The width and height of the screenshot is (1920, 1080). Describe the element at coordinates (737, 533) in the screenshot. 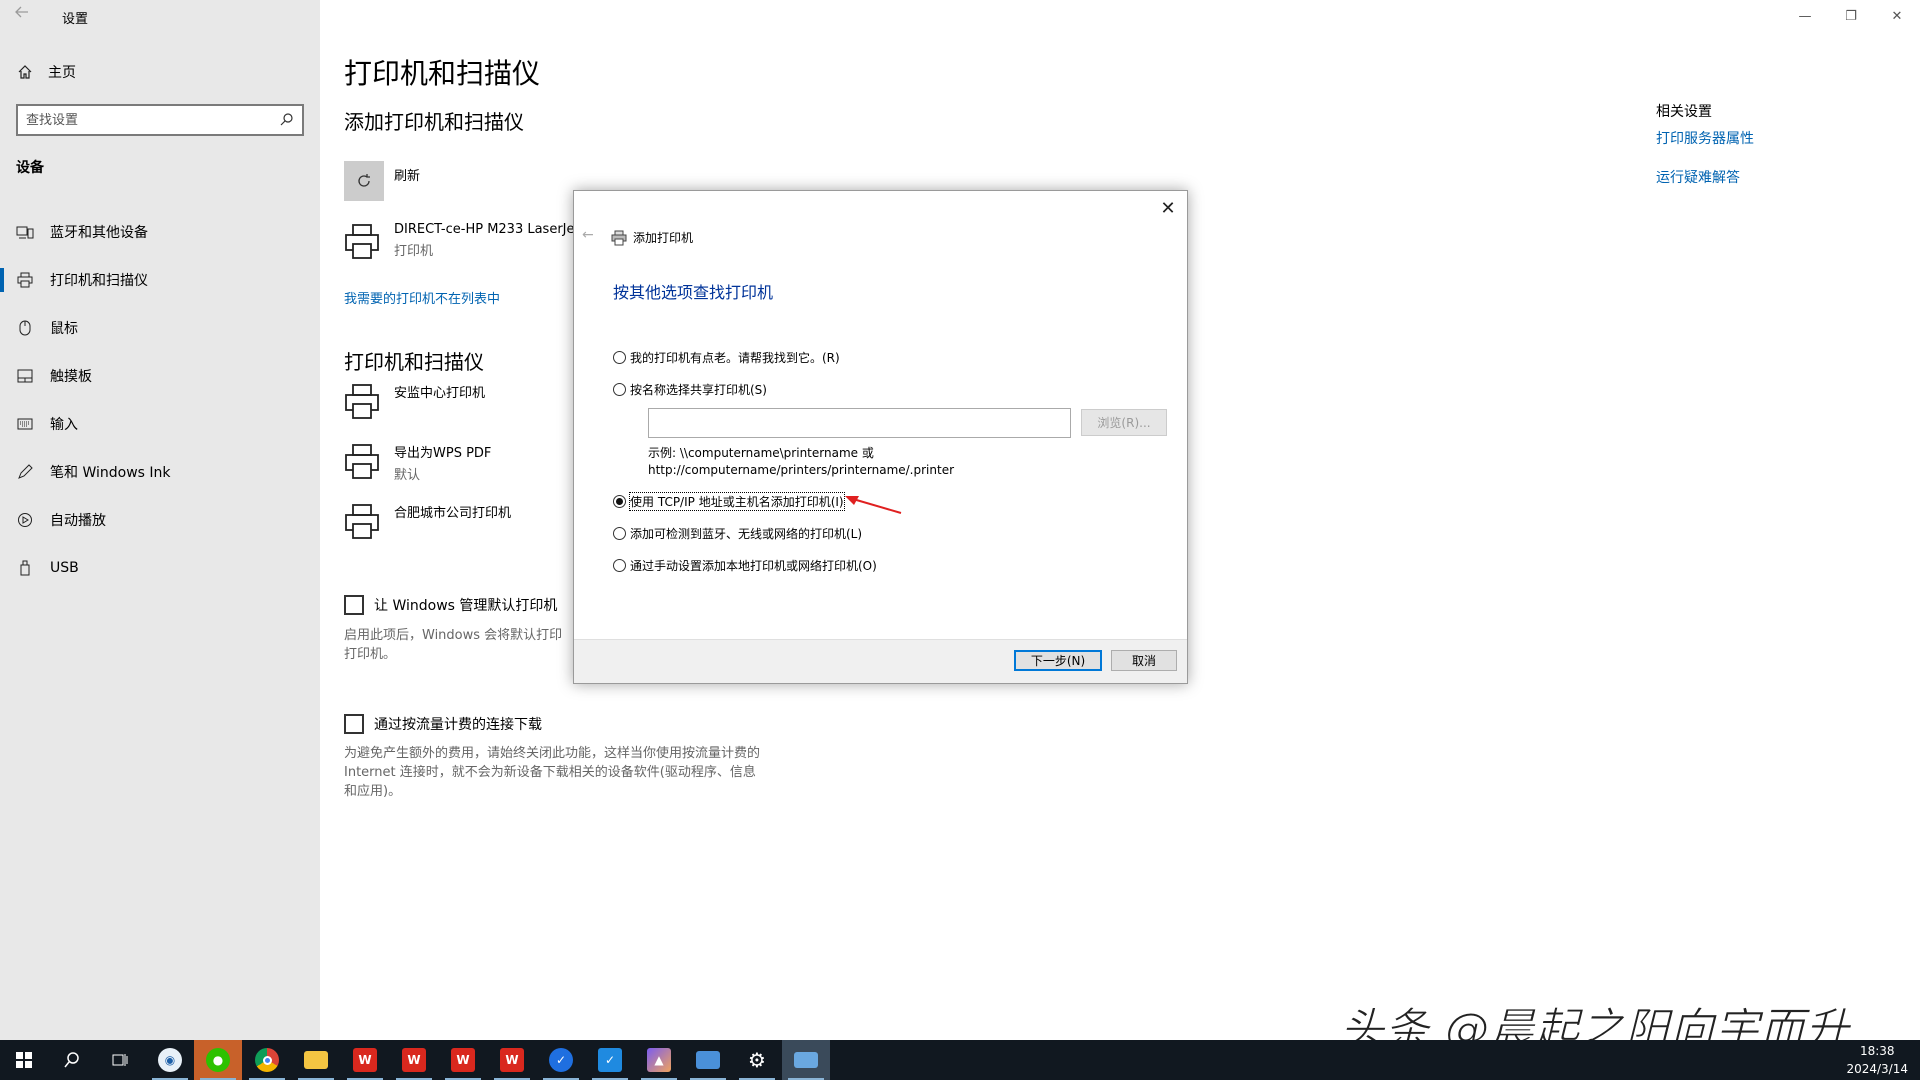

I see `option-wireless: 添加可检测到蓝牙、无线或网络的打印机(L)` at that location.